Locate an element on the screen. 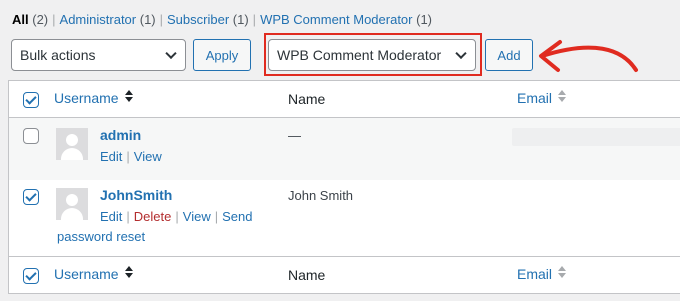  bulk-actions-value: Bulk actions is located at coordinates (58, 55).